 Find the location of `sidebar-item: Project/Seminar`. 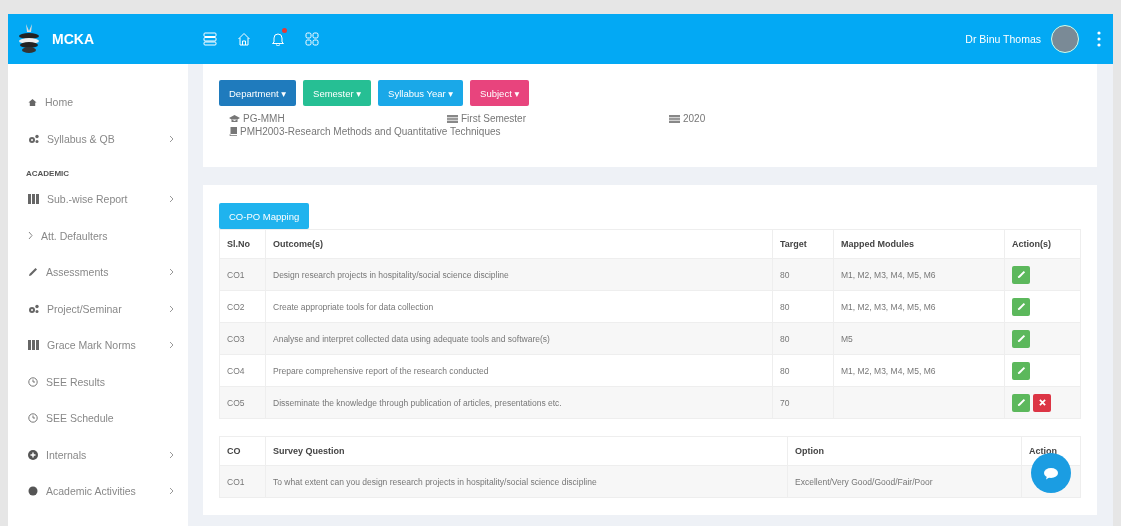

sidebar-item: Project/Seminar is located at coordinates (84, 308).